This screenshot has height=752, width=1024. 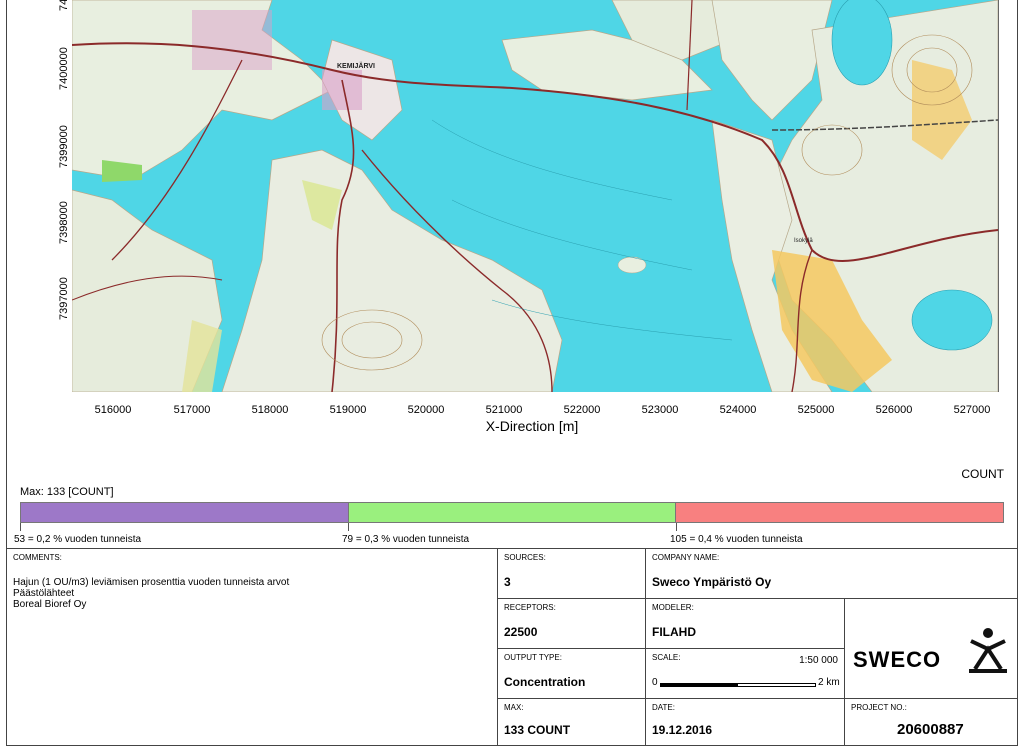 What do you see at coordinates (37, 557) in the screenshot?
I see `comments-caption: COMMENTS:` at bounding box center [37, 557].